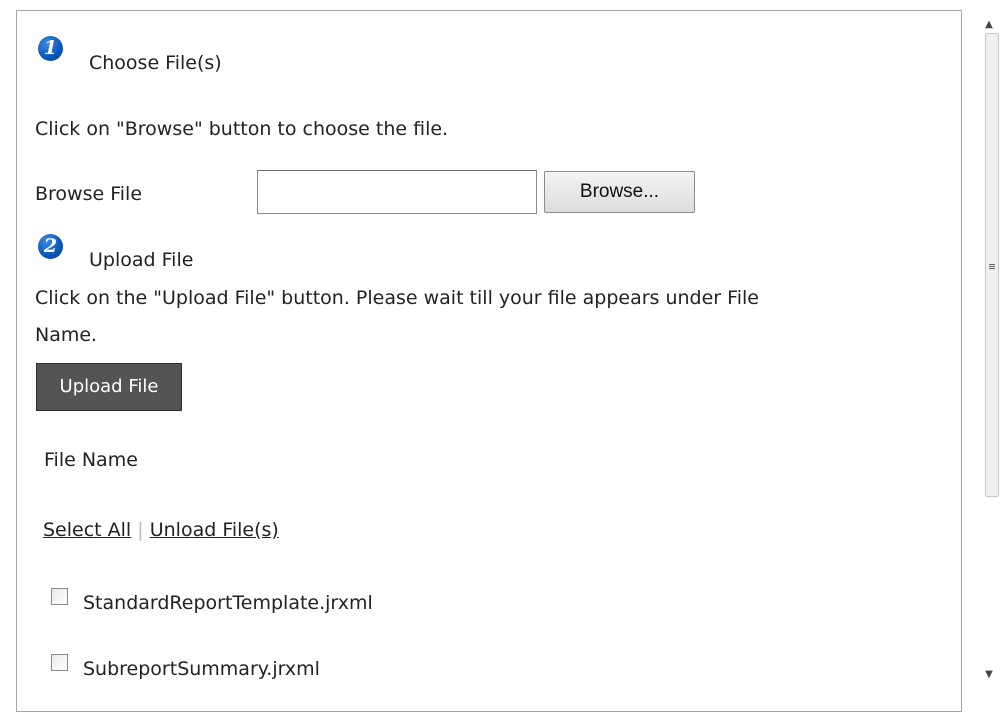  What do you see at coordinates (214, 530) in the screenshot?
I see `unload-files-link: Unload File(s)` at bounding box center [214, 530].